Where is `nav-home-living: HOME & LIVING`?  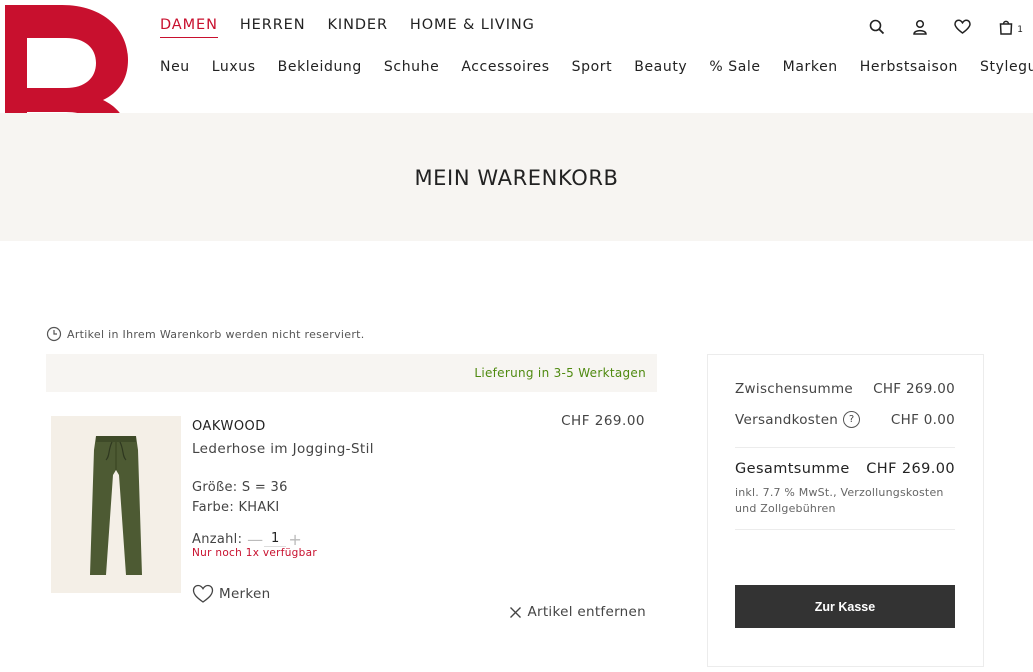 nav-home-living: HOME & LIVING is located at coordinates (472, 27).